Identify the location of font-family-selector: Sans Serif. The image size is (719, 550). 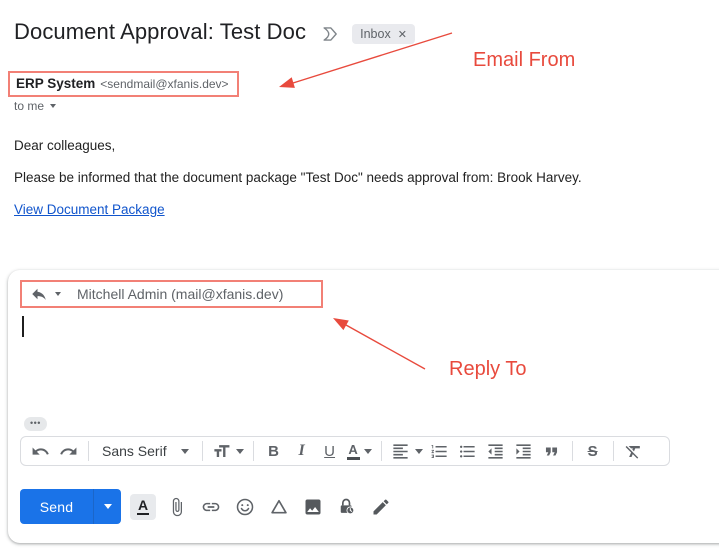
(145, 451).